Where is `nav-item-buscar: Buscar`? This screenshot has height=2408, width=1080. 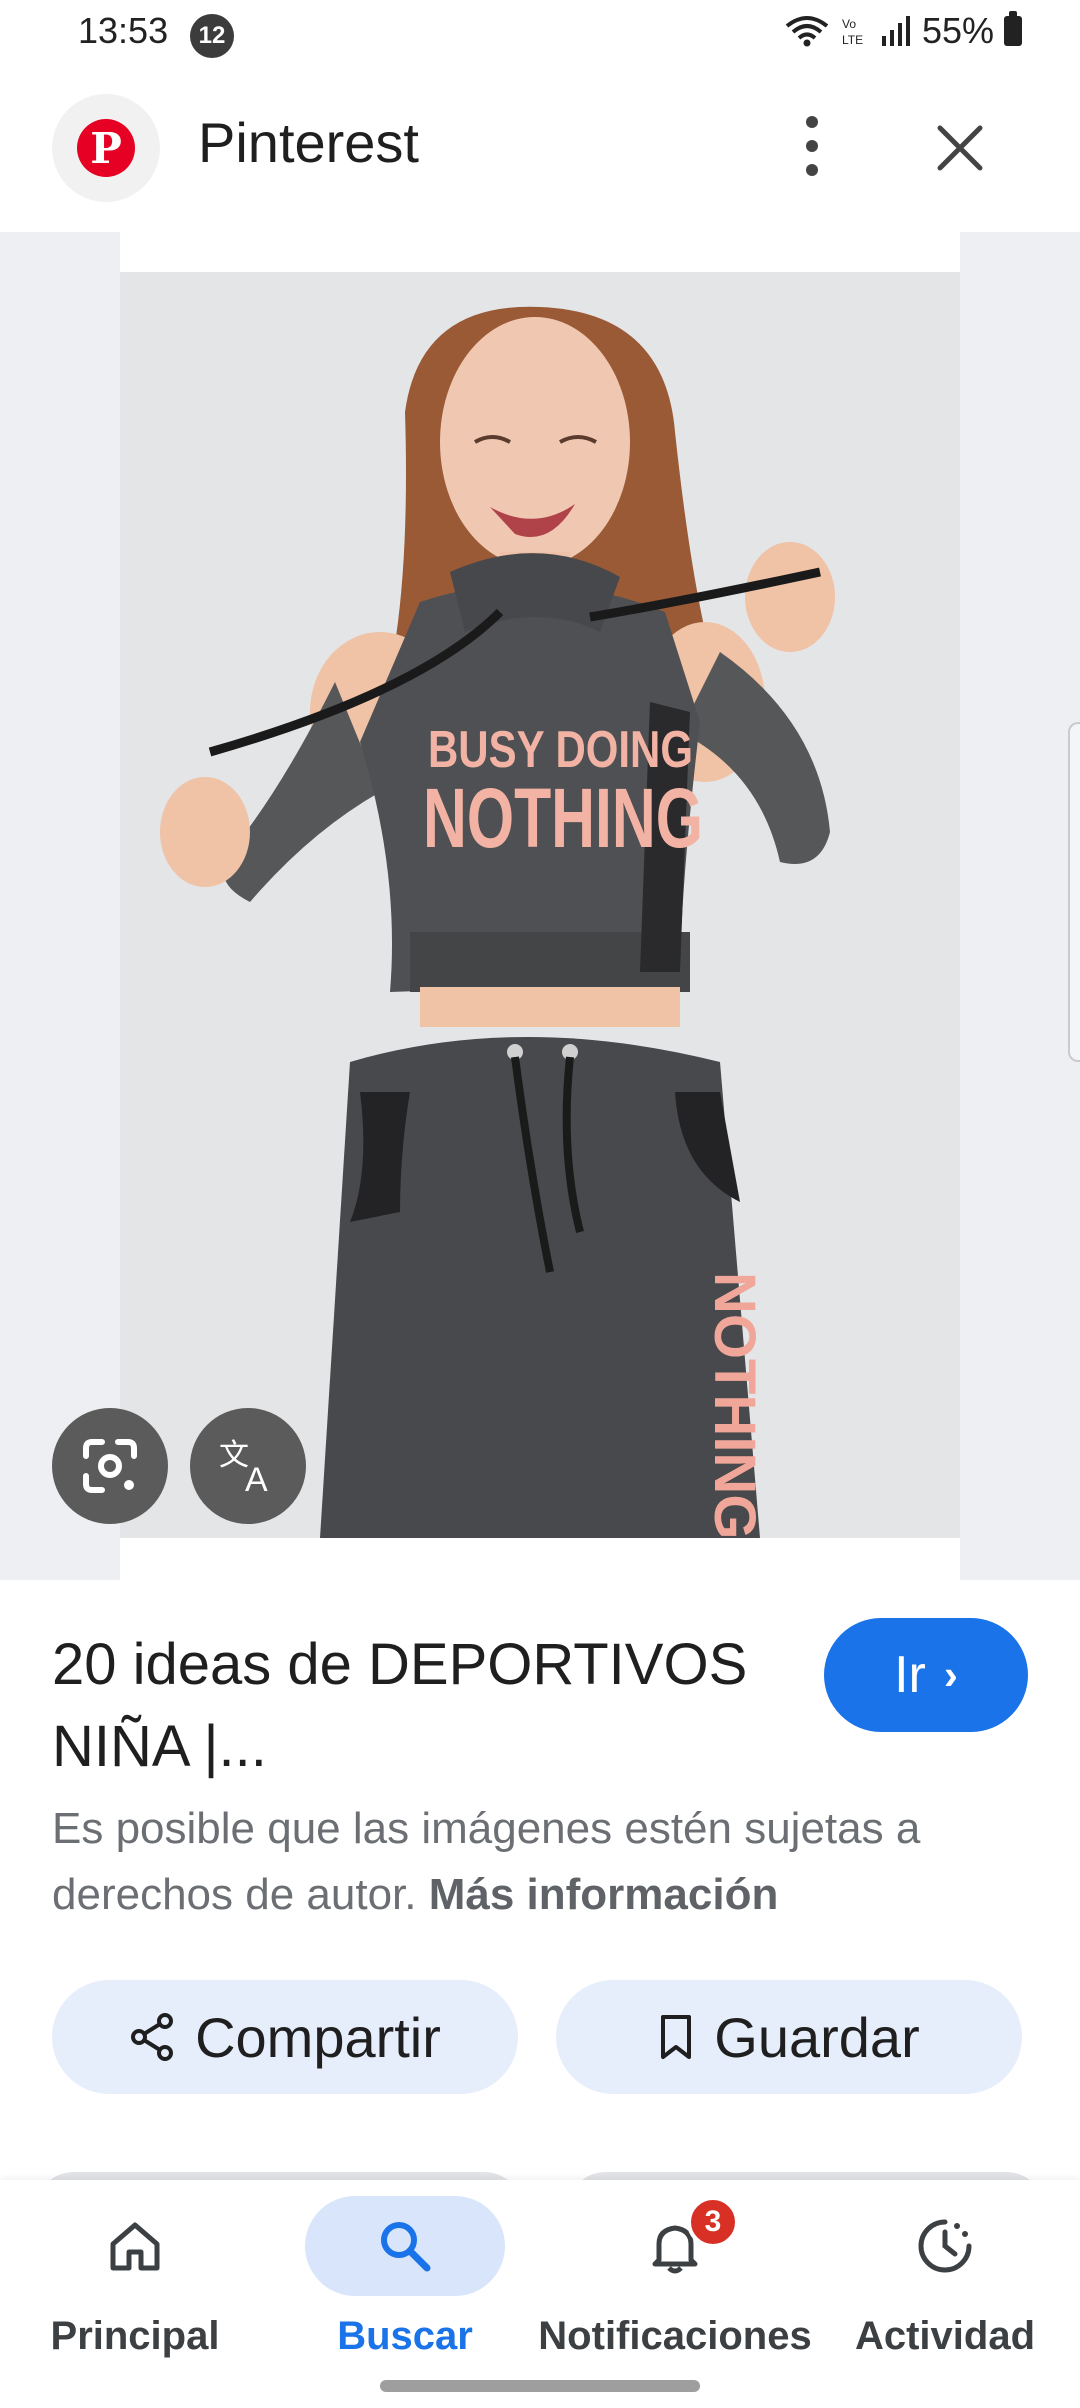
nav-item-buscar: Buscar is located at coordinates (405, 2292).